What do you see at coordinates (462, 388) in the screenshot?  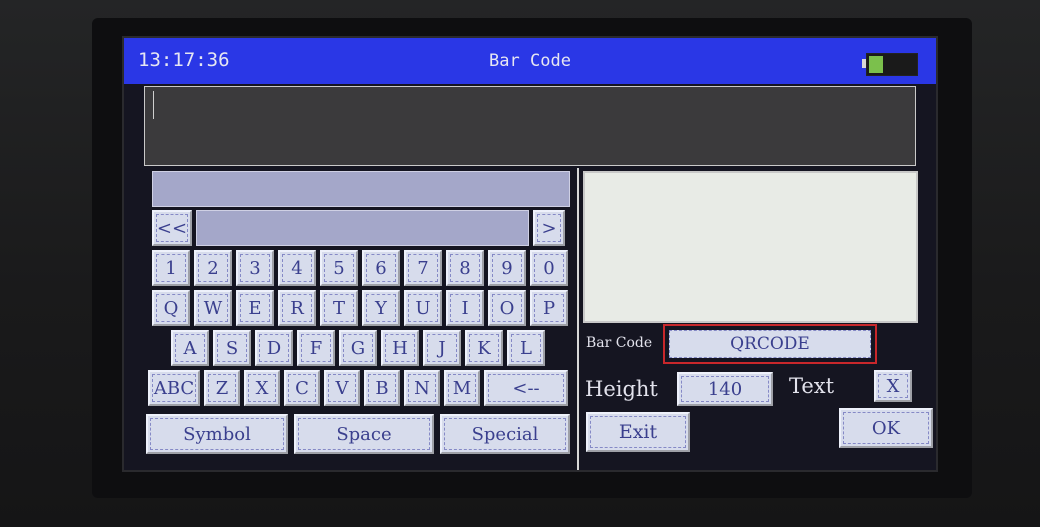 I see `key-m: M` at bounding box center [462, 388].